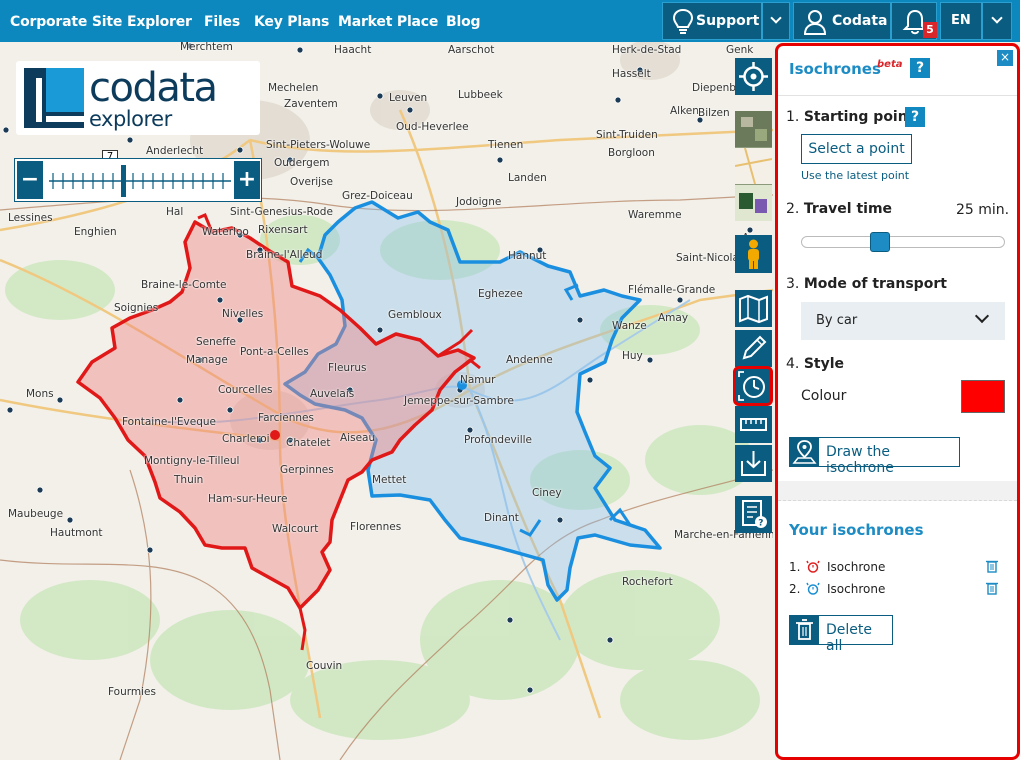 The height and width of the screenshot is (760, 1020). I want to click on step-label: Style, so click(824, 364).